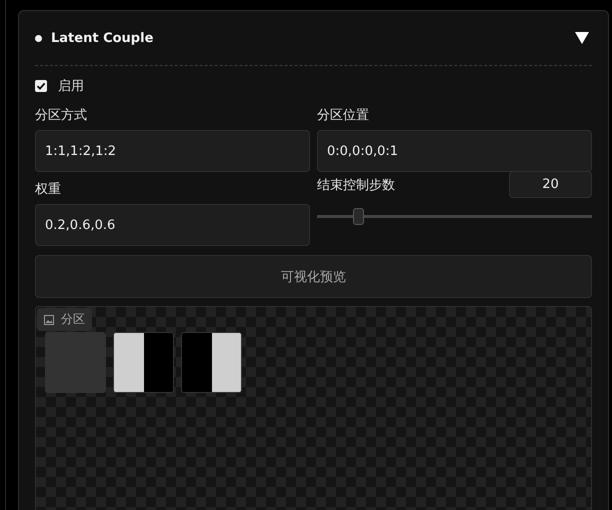 The height and width of the screenshot is (510, 612). I want to click on bullet-icon, so click(38, 38).